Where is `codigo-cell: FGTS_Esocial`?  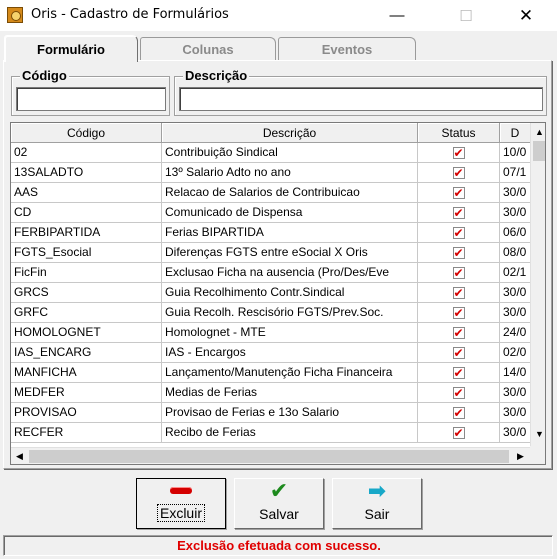 codigo-cell: FGTS_Esocial is located at coordinates (86, 253).